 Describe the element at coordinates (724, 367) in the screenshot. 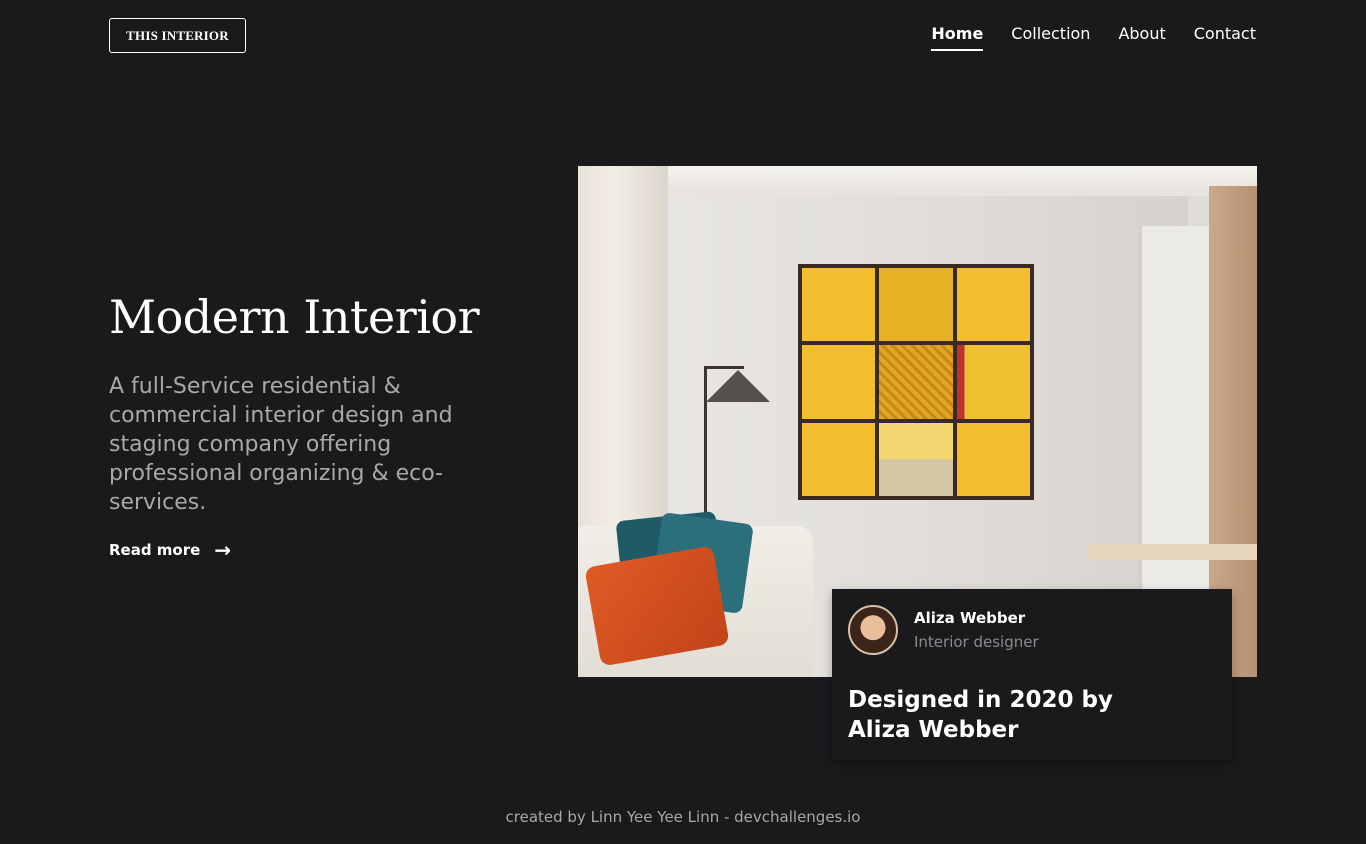

I see `image-lamp-arm` at that location.